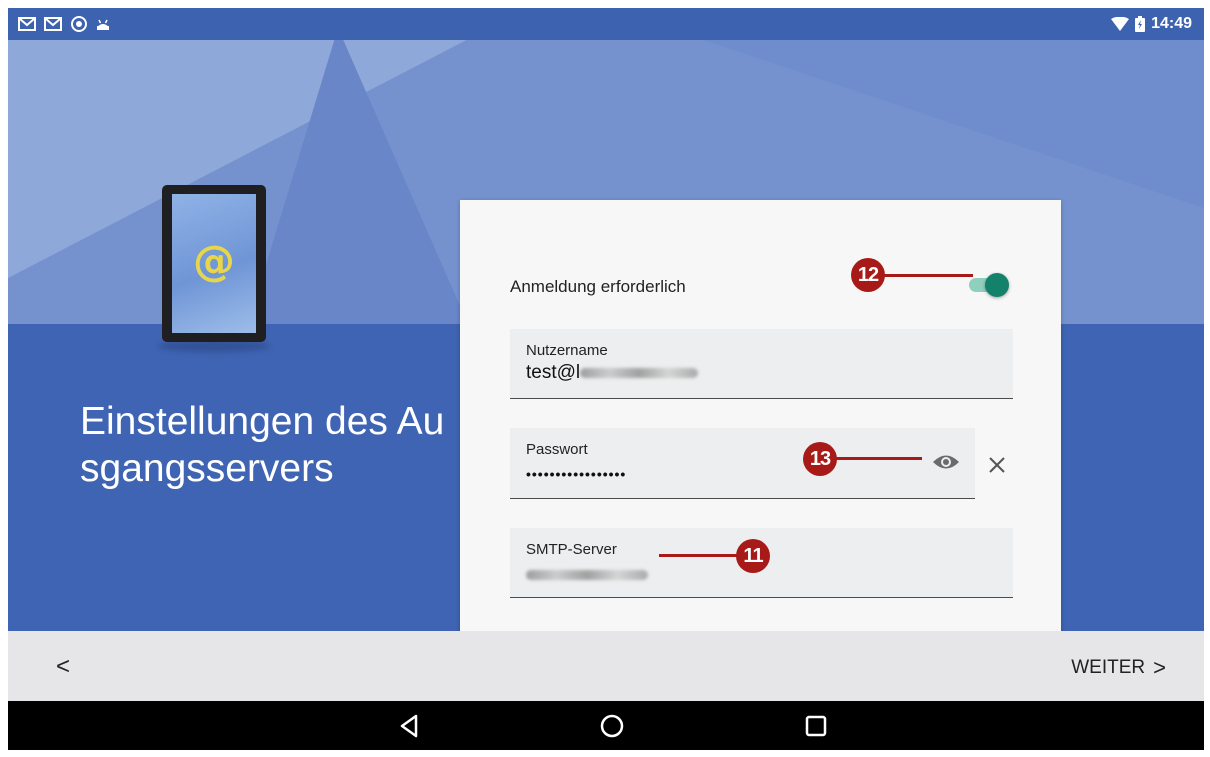 Image resolution: width=1210 pixels, height=757 pixels. Describe the element at coordinates (409, 726) in the screenshot. I see `back-triangle-icon` at that location.